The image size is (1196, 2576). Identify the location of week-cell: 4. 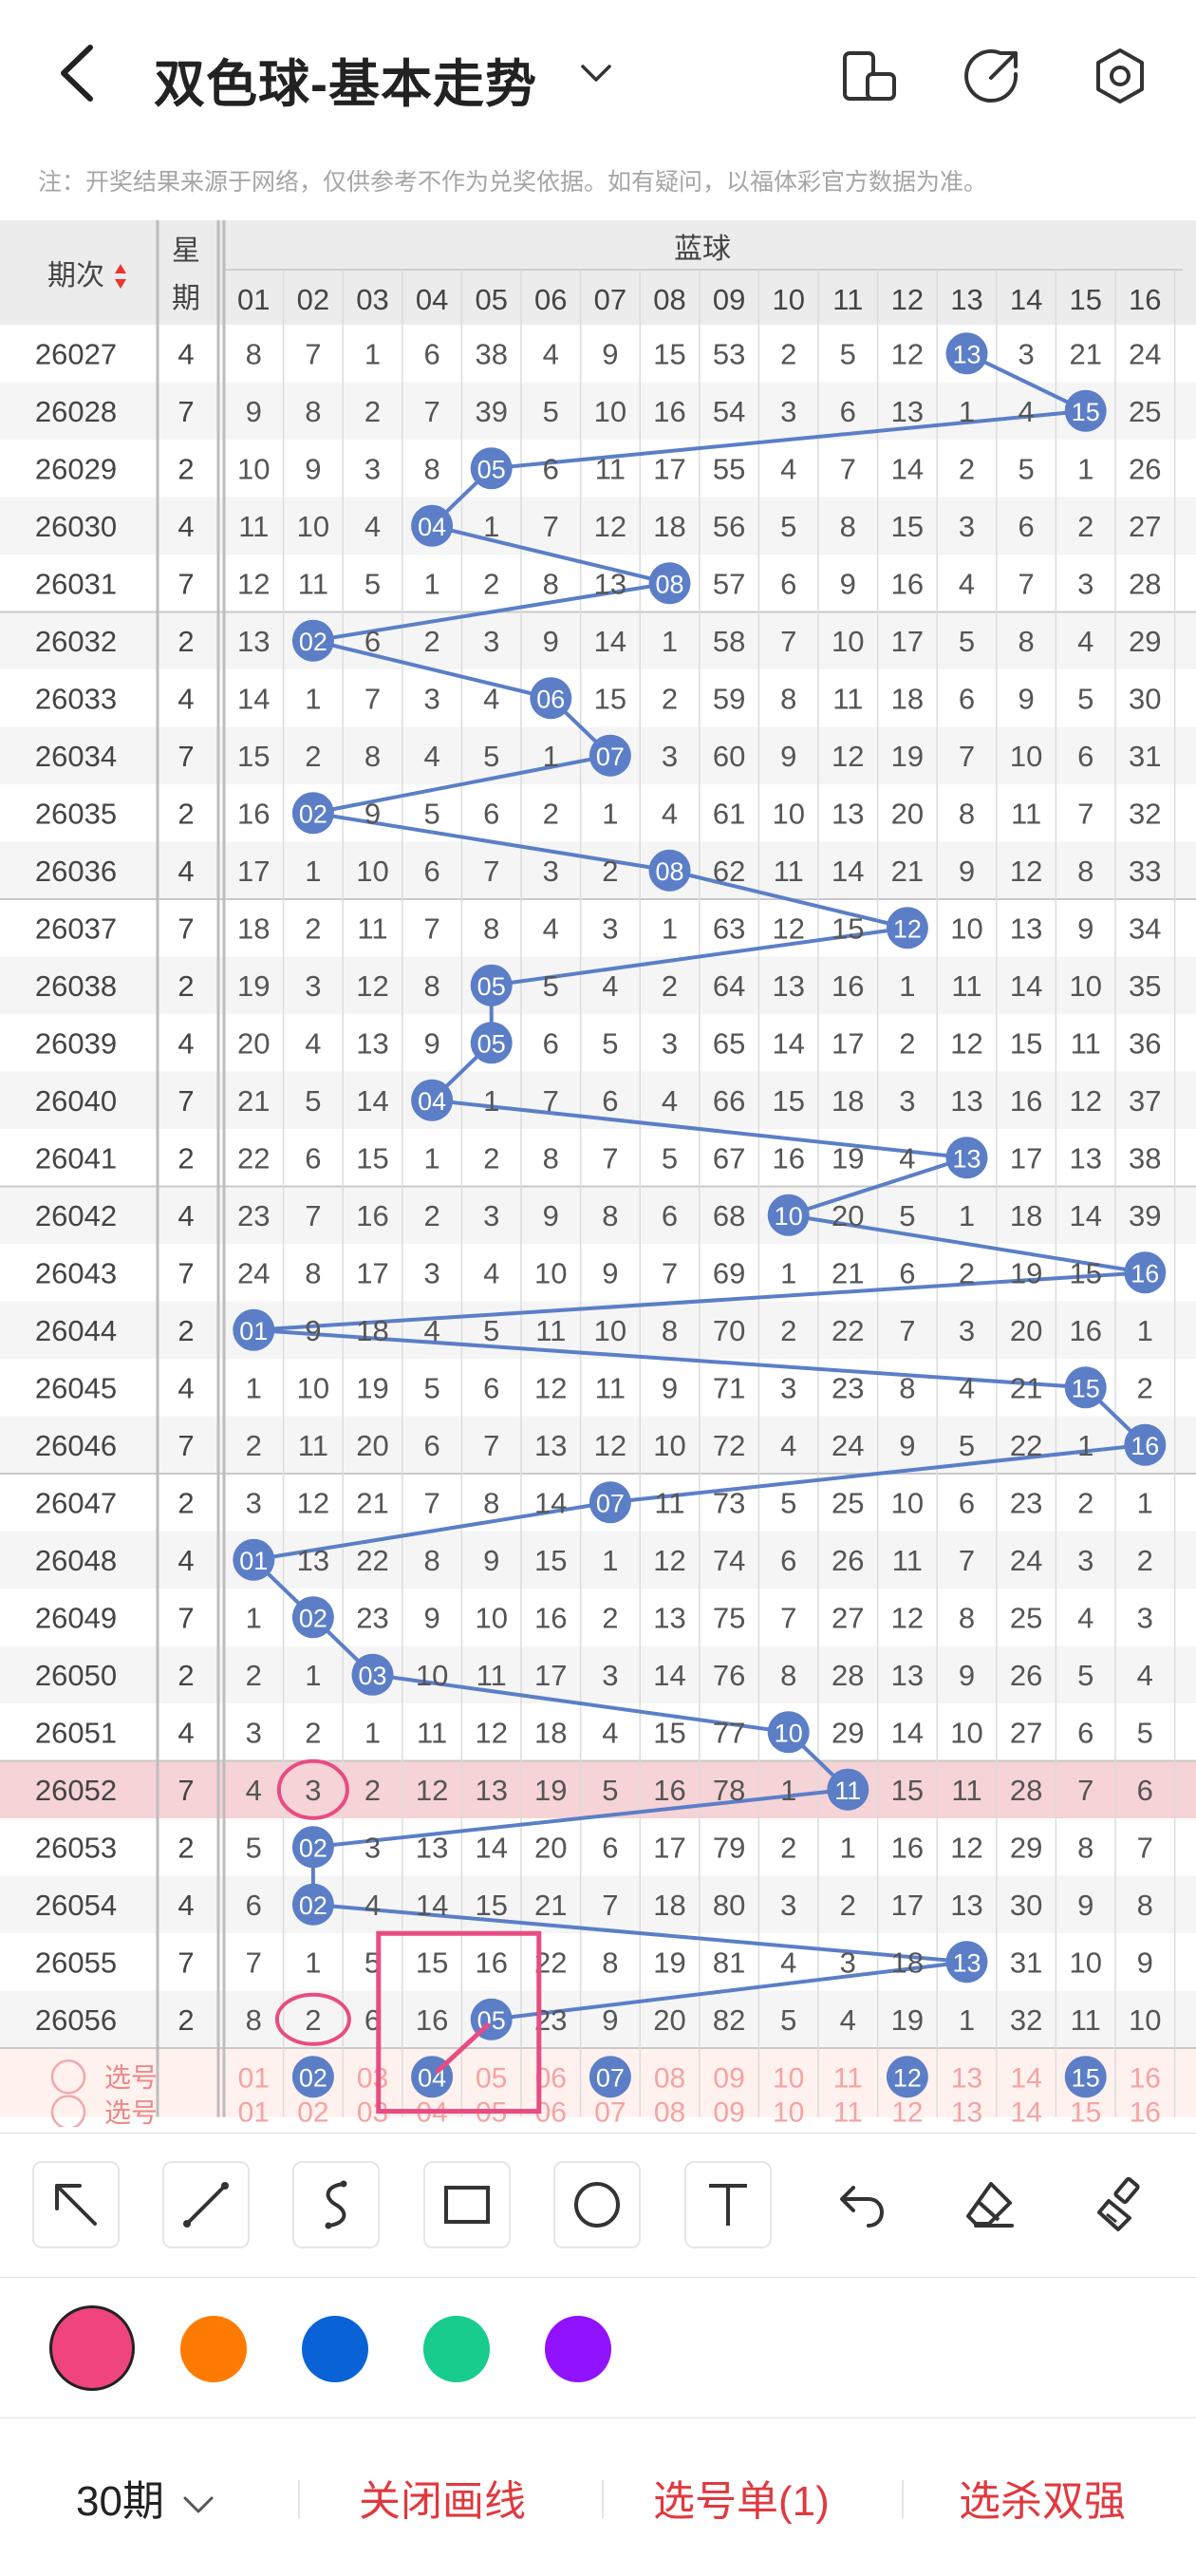
(186, 1560).